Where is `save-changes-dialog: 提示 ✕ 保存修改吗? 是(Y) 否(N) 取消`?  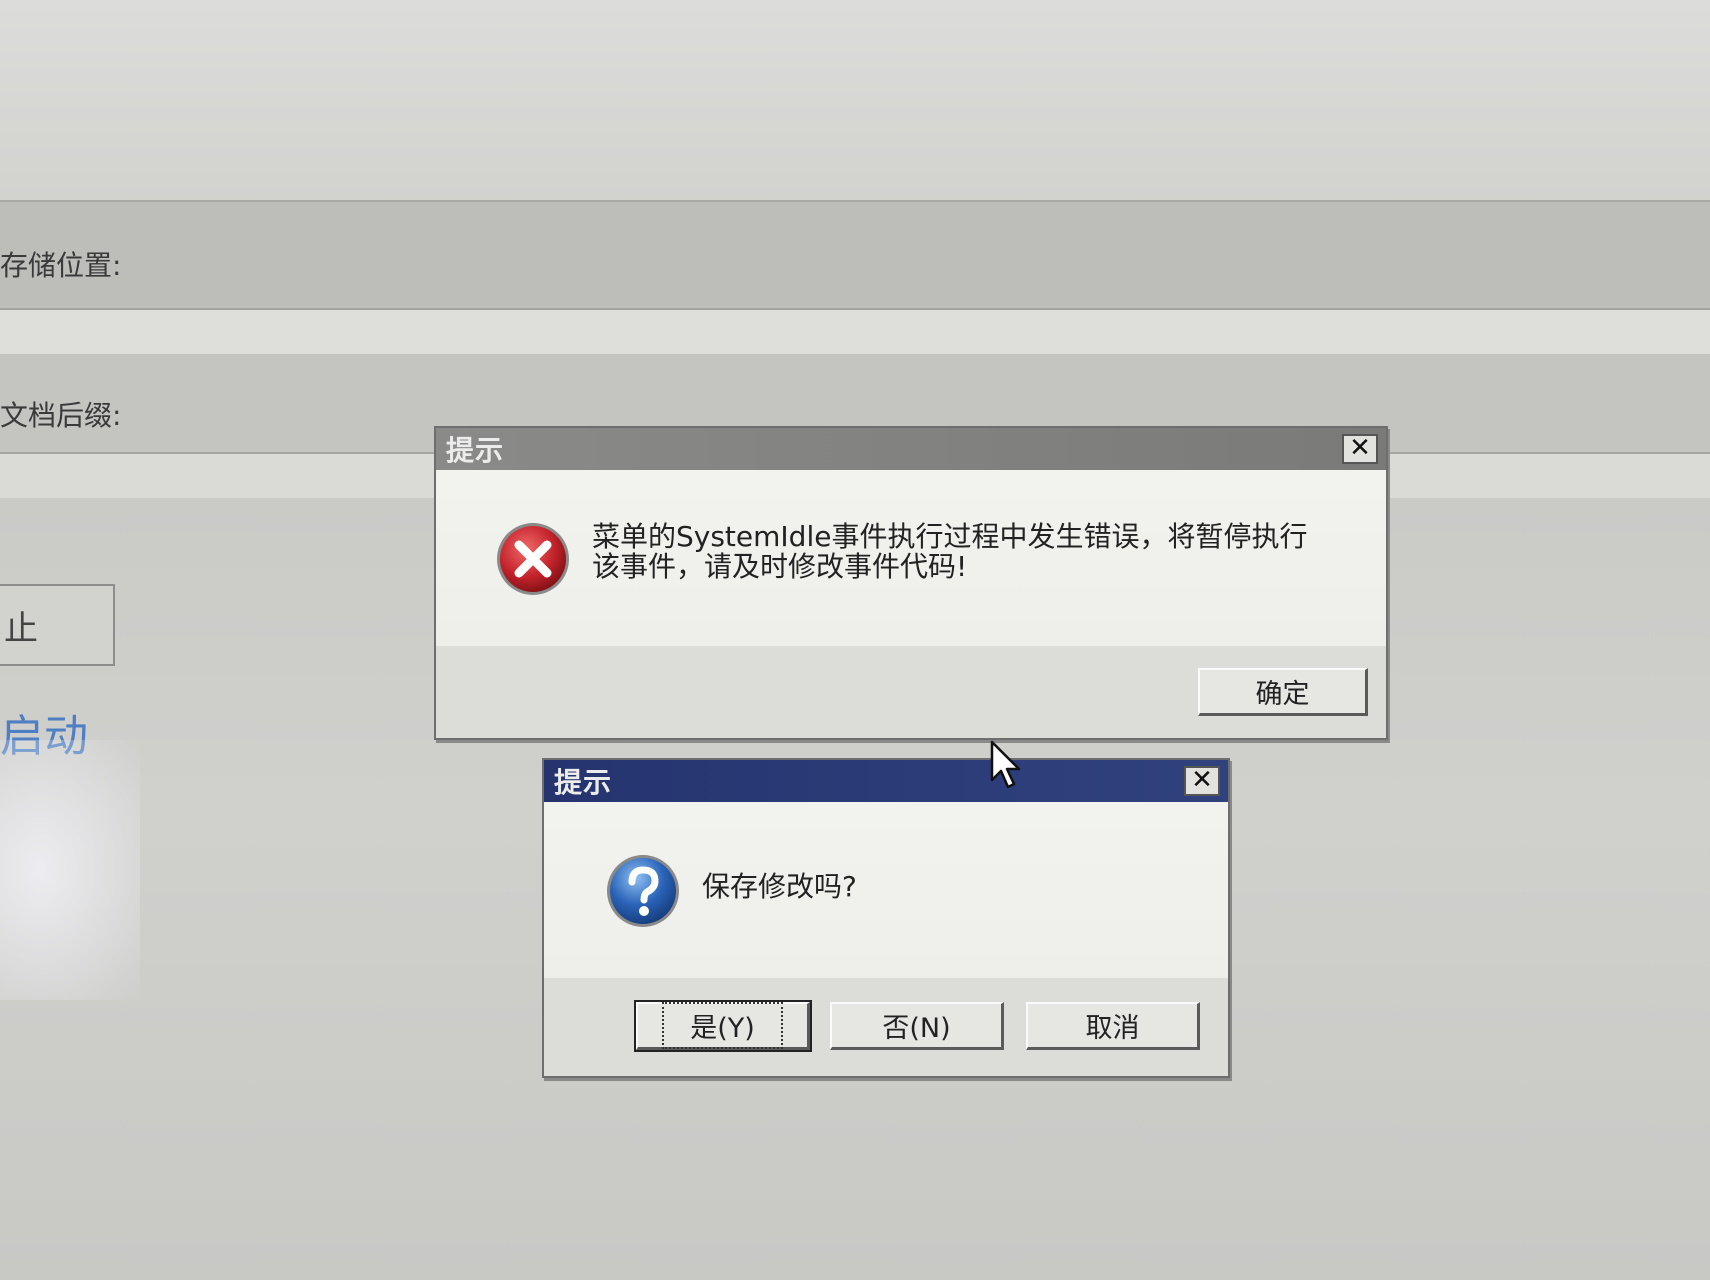
save-changes-dialog: 提示 ✕ 保存修改吗? 是(Y) 否(N) 取消 is located at coordinates (886, 918).